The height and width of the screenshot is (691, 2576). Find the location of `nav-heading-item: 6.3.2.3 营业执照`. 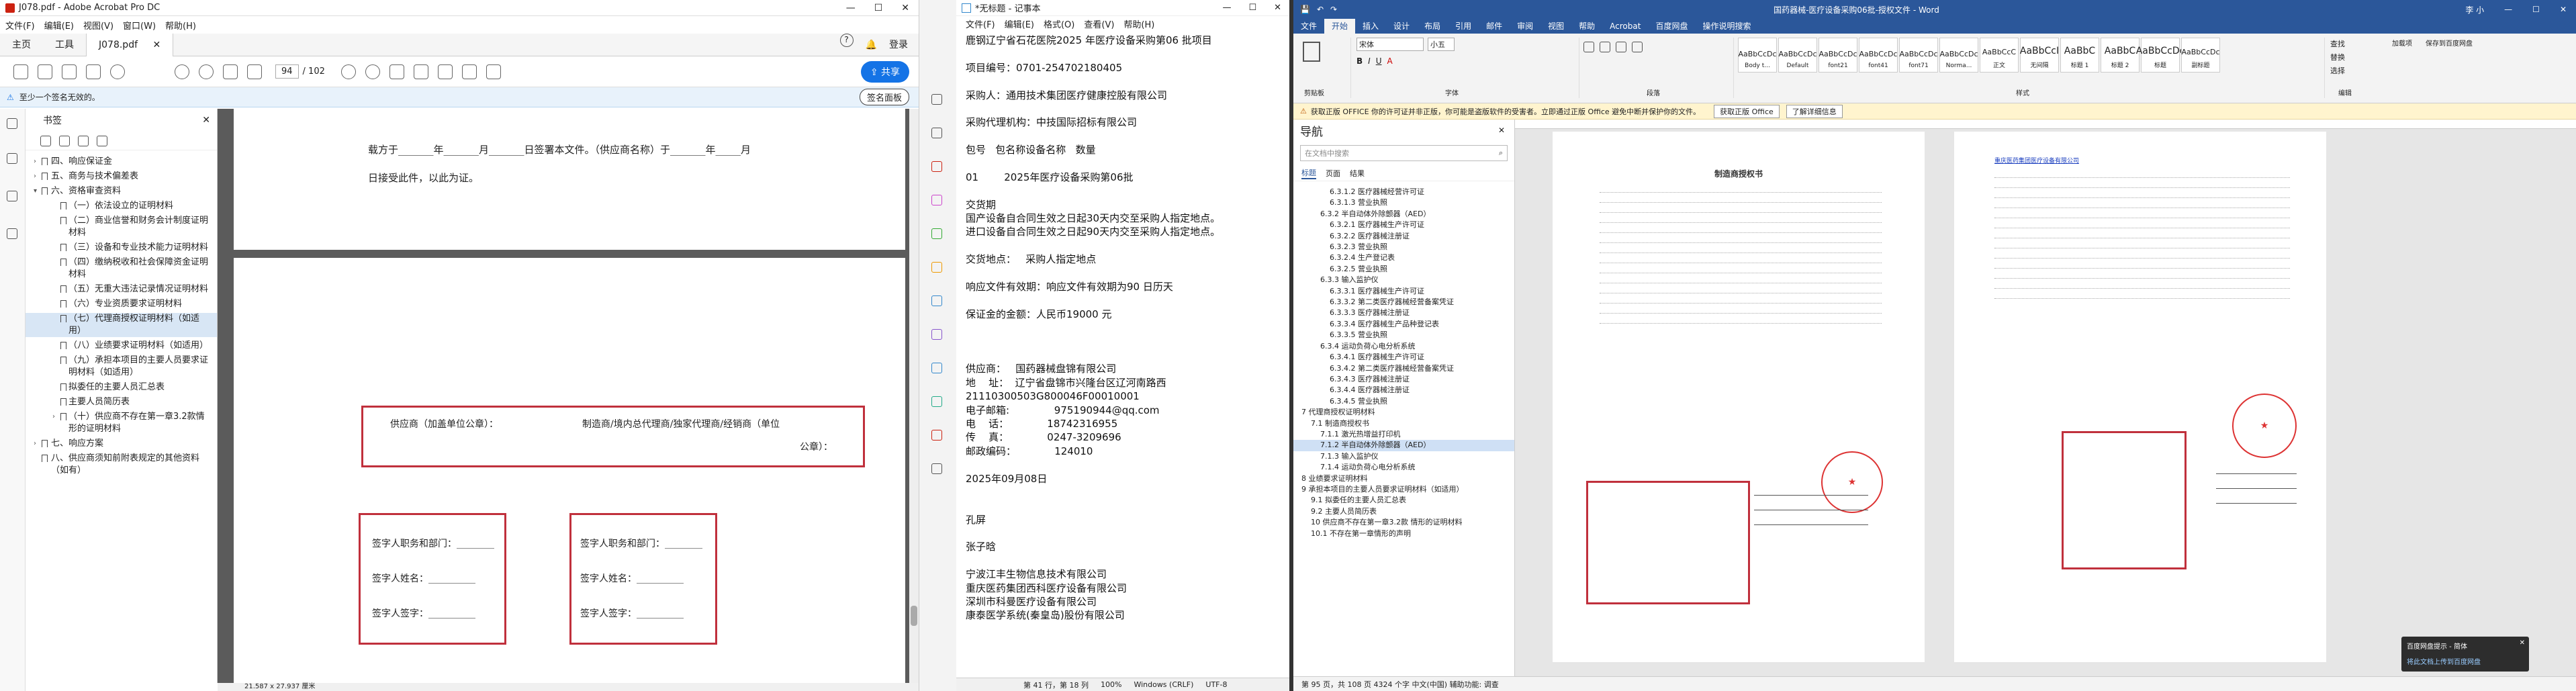

nav-heading-item: 6.3.2.3 营业执照 is located at coordinates (1403, 247).